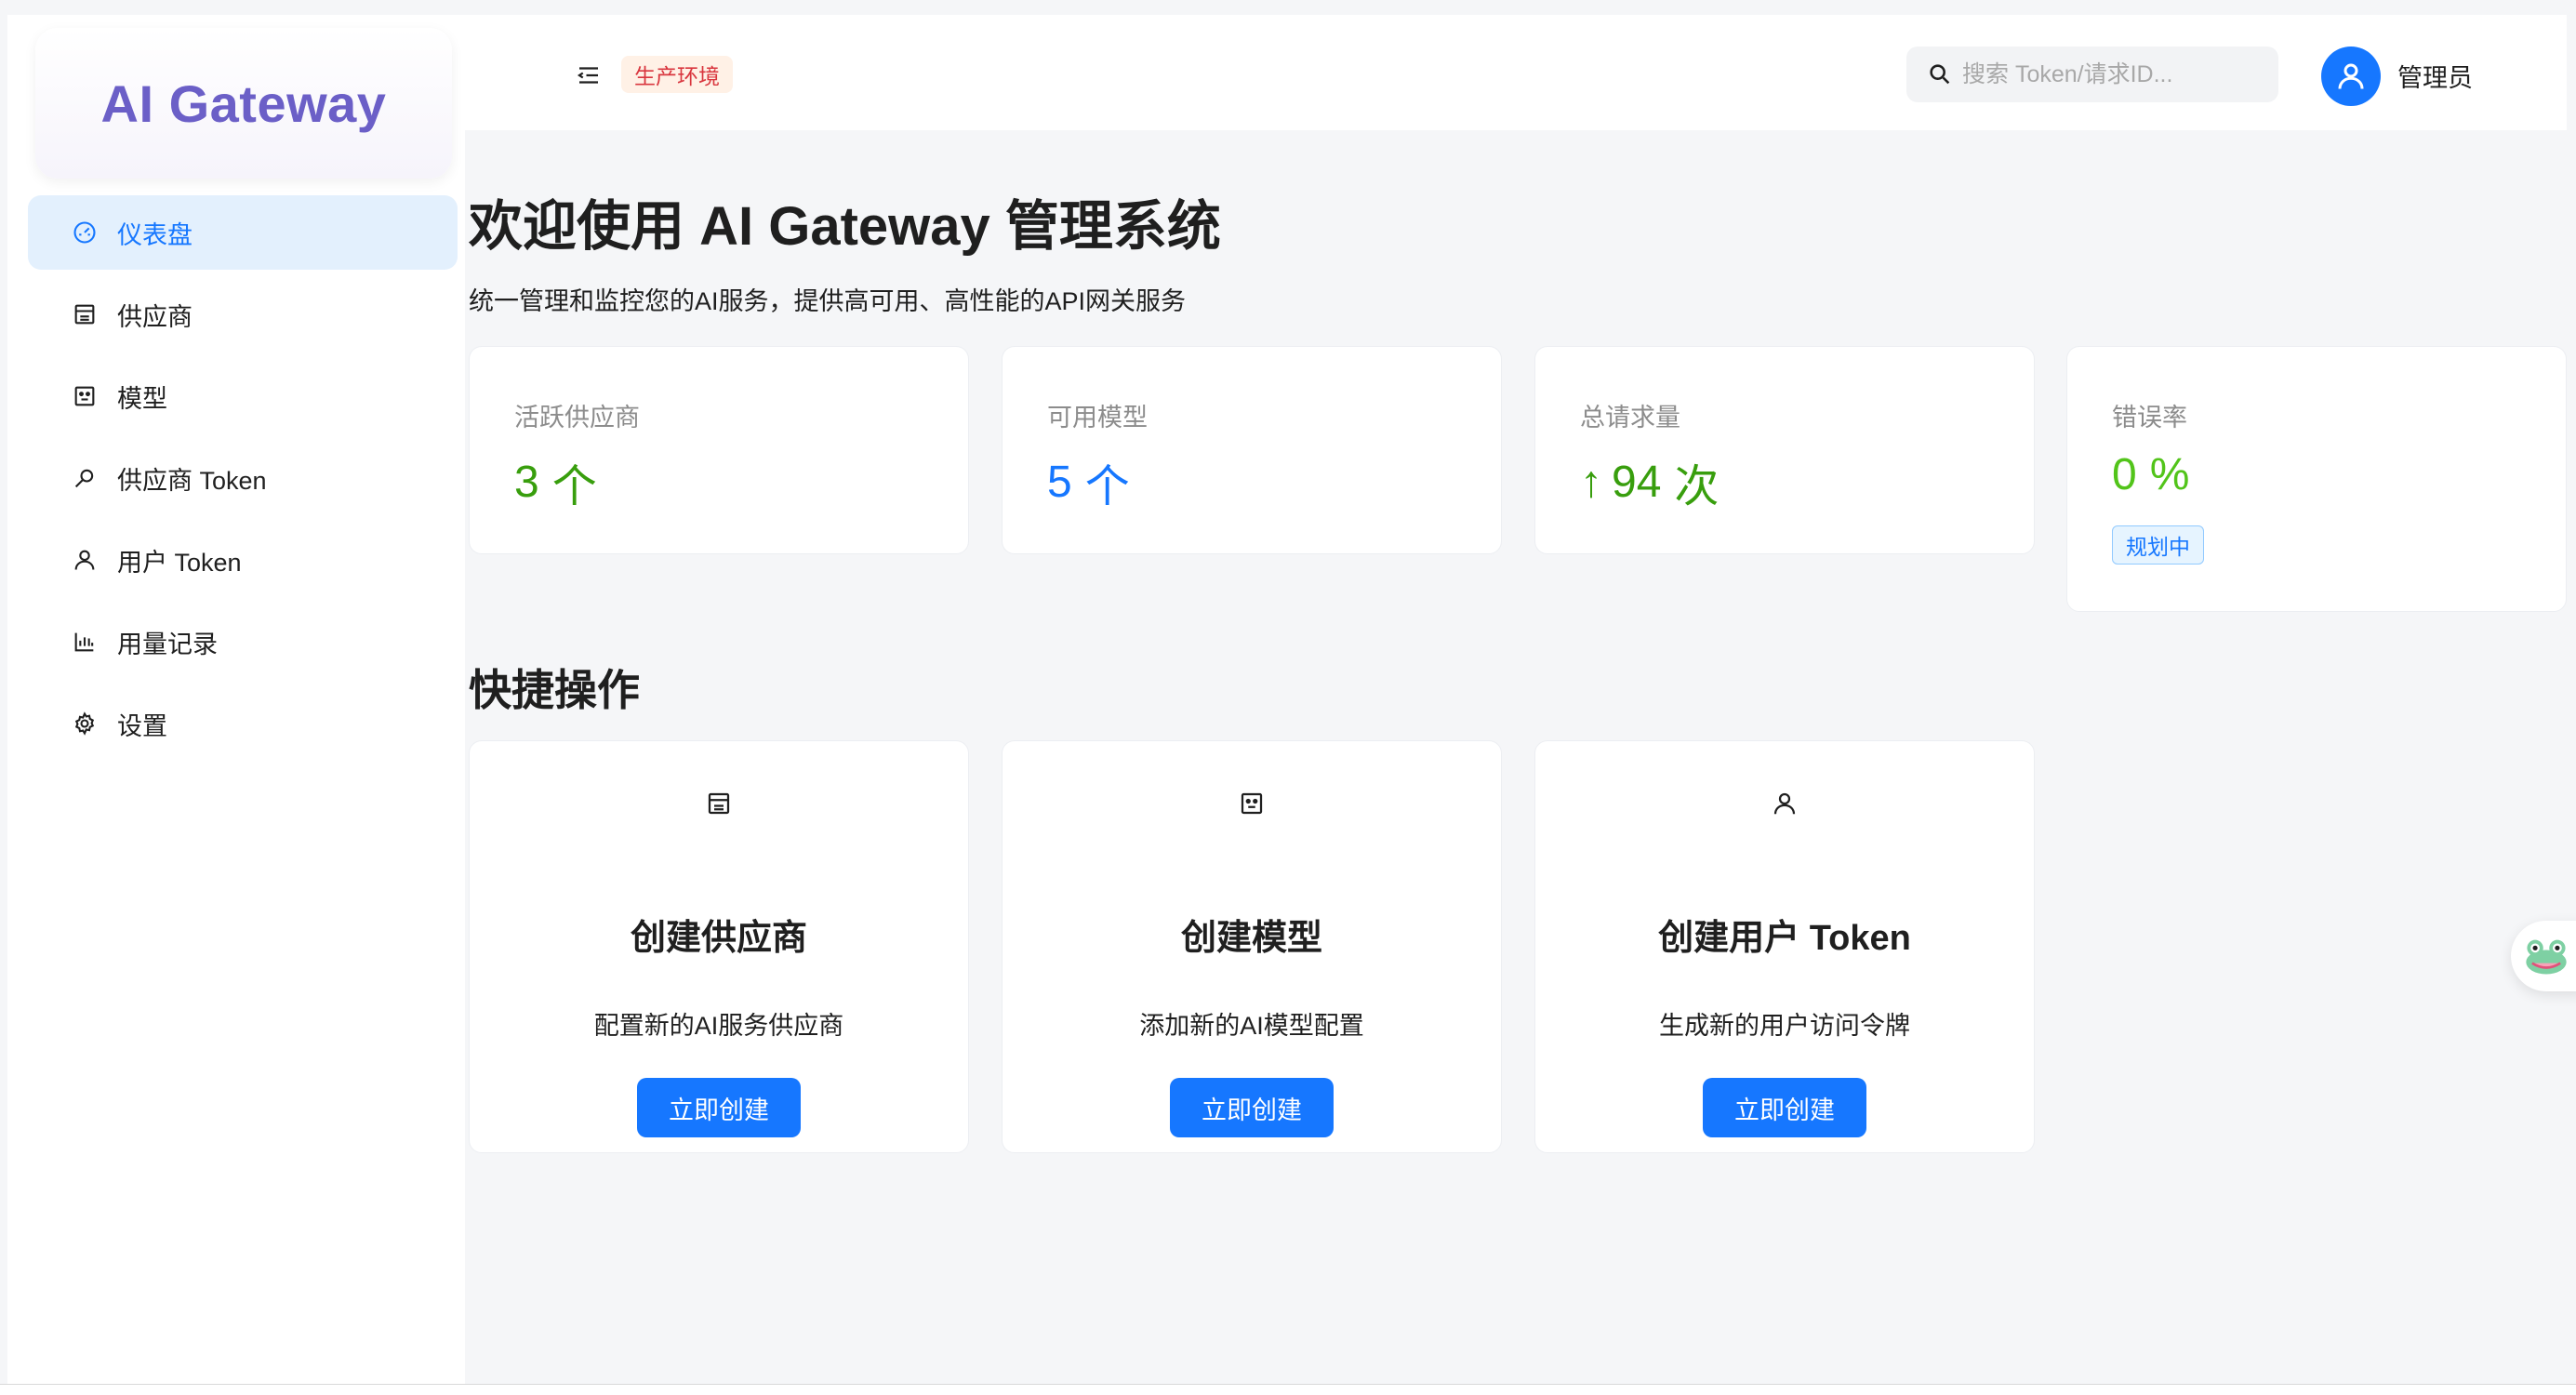 Image resolution: width=2576 pixels, height=1395 pixels. I want to click on top-header: 生产环境 管理员, so click(1516, 72).